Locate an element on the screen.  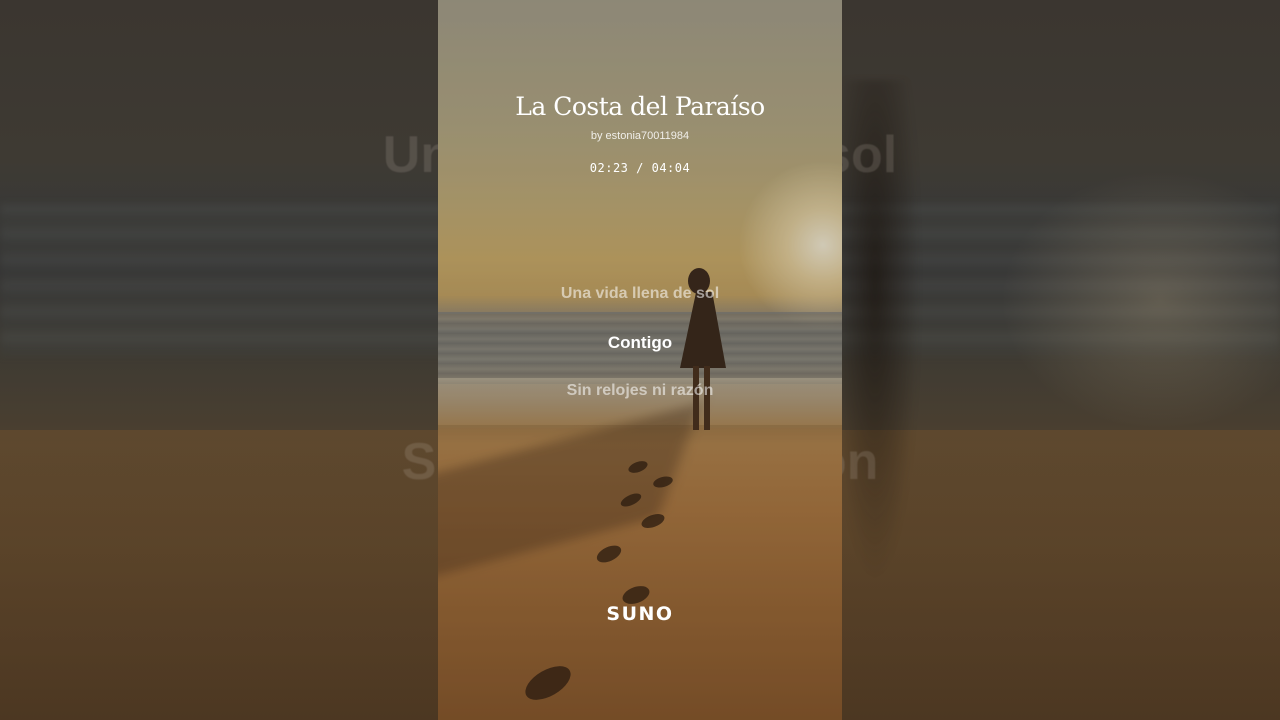
lyric-next: Sin relojes ni razón is located at coordinates (640, 390).